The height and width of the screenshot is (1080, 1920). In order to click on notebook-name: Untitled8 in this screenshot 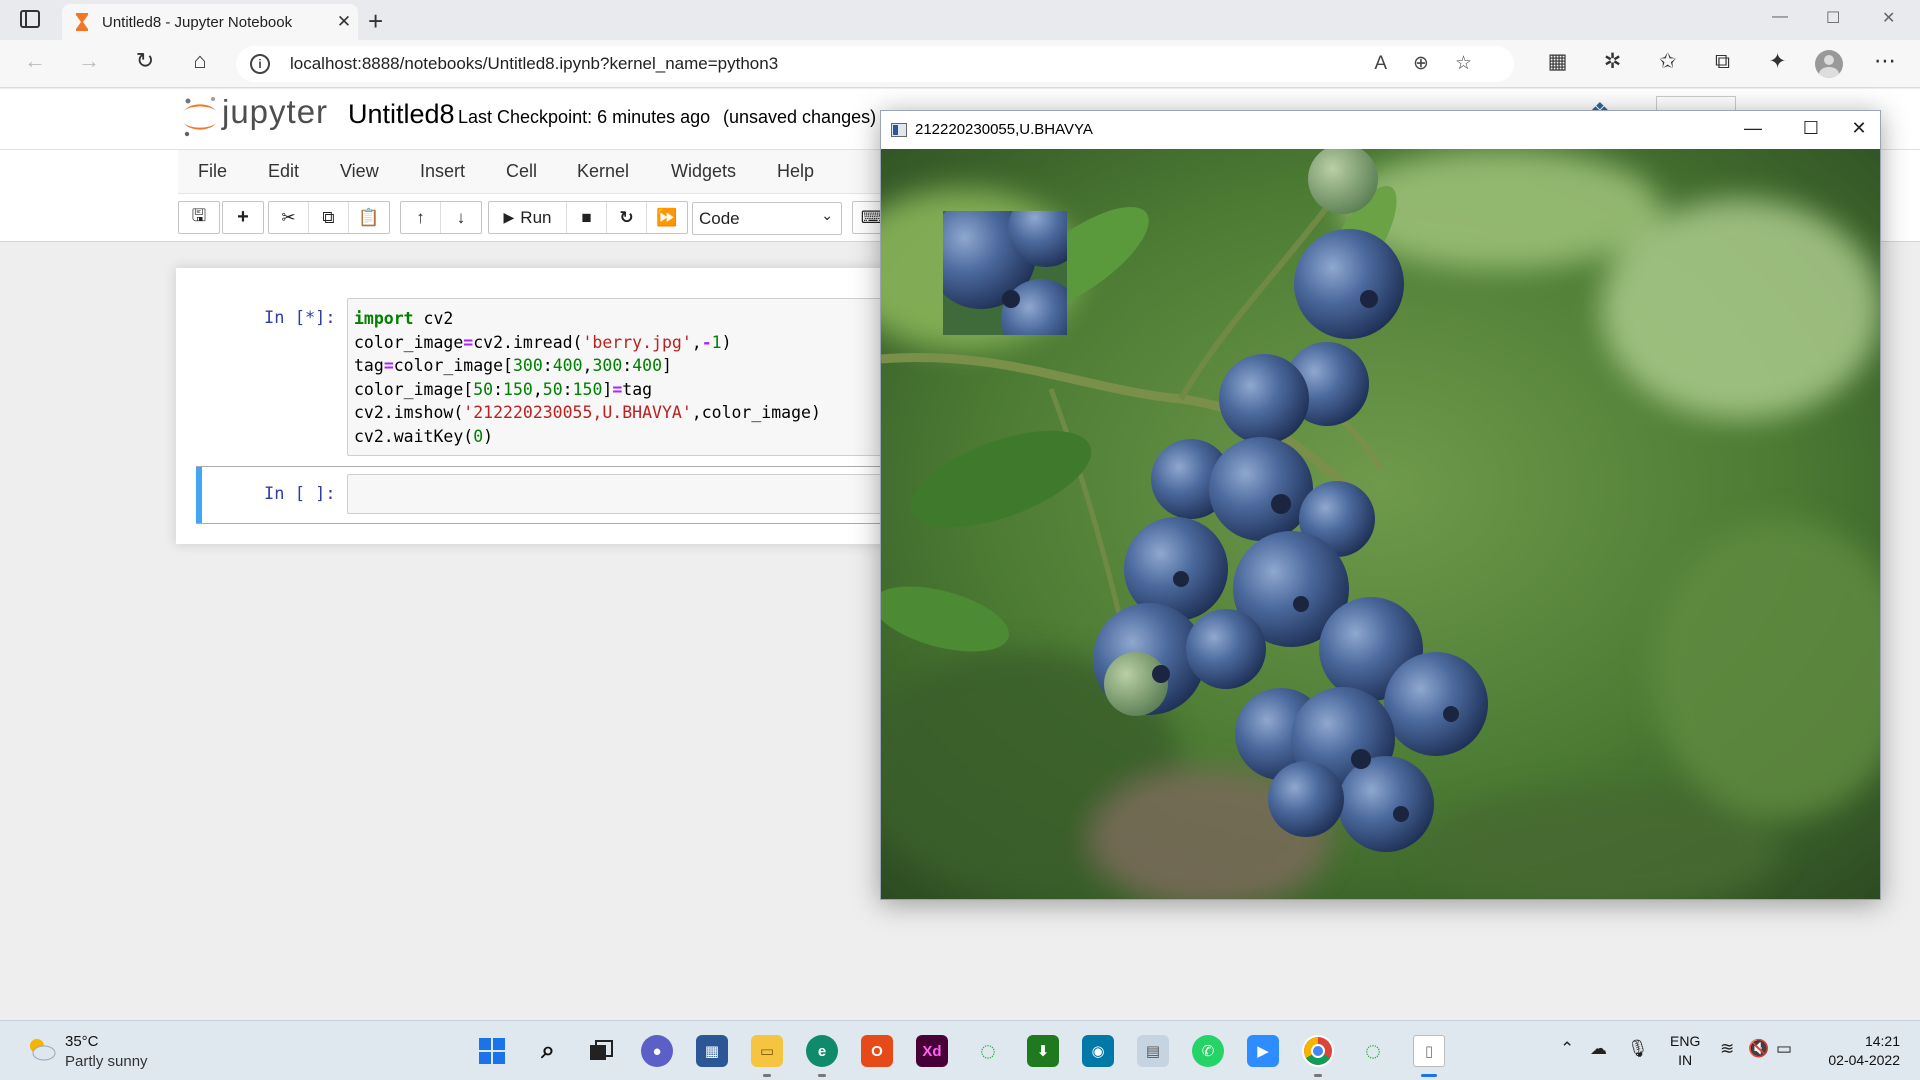, I will do `click(401, 114)`.